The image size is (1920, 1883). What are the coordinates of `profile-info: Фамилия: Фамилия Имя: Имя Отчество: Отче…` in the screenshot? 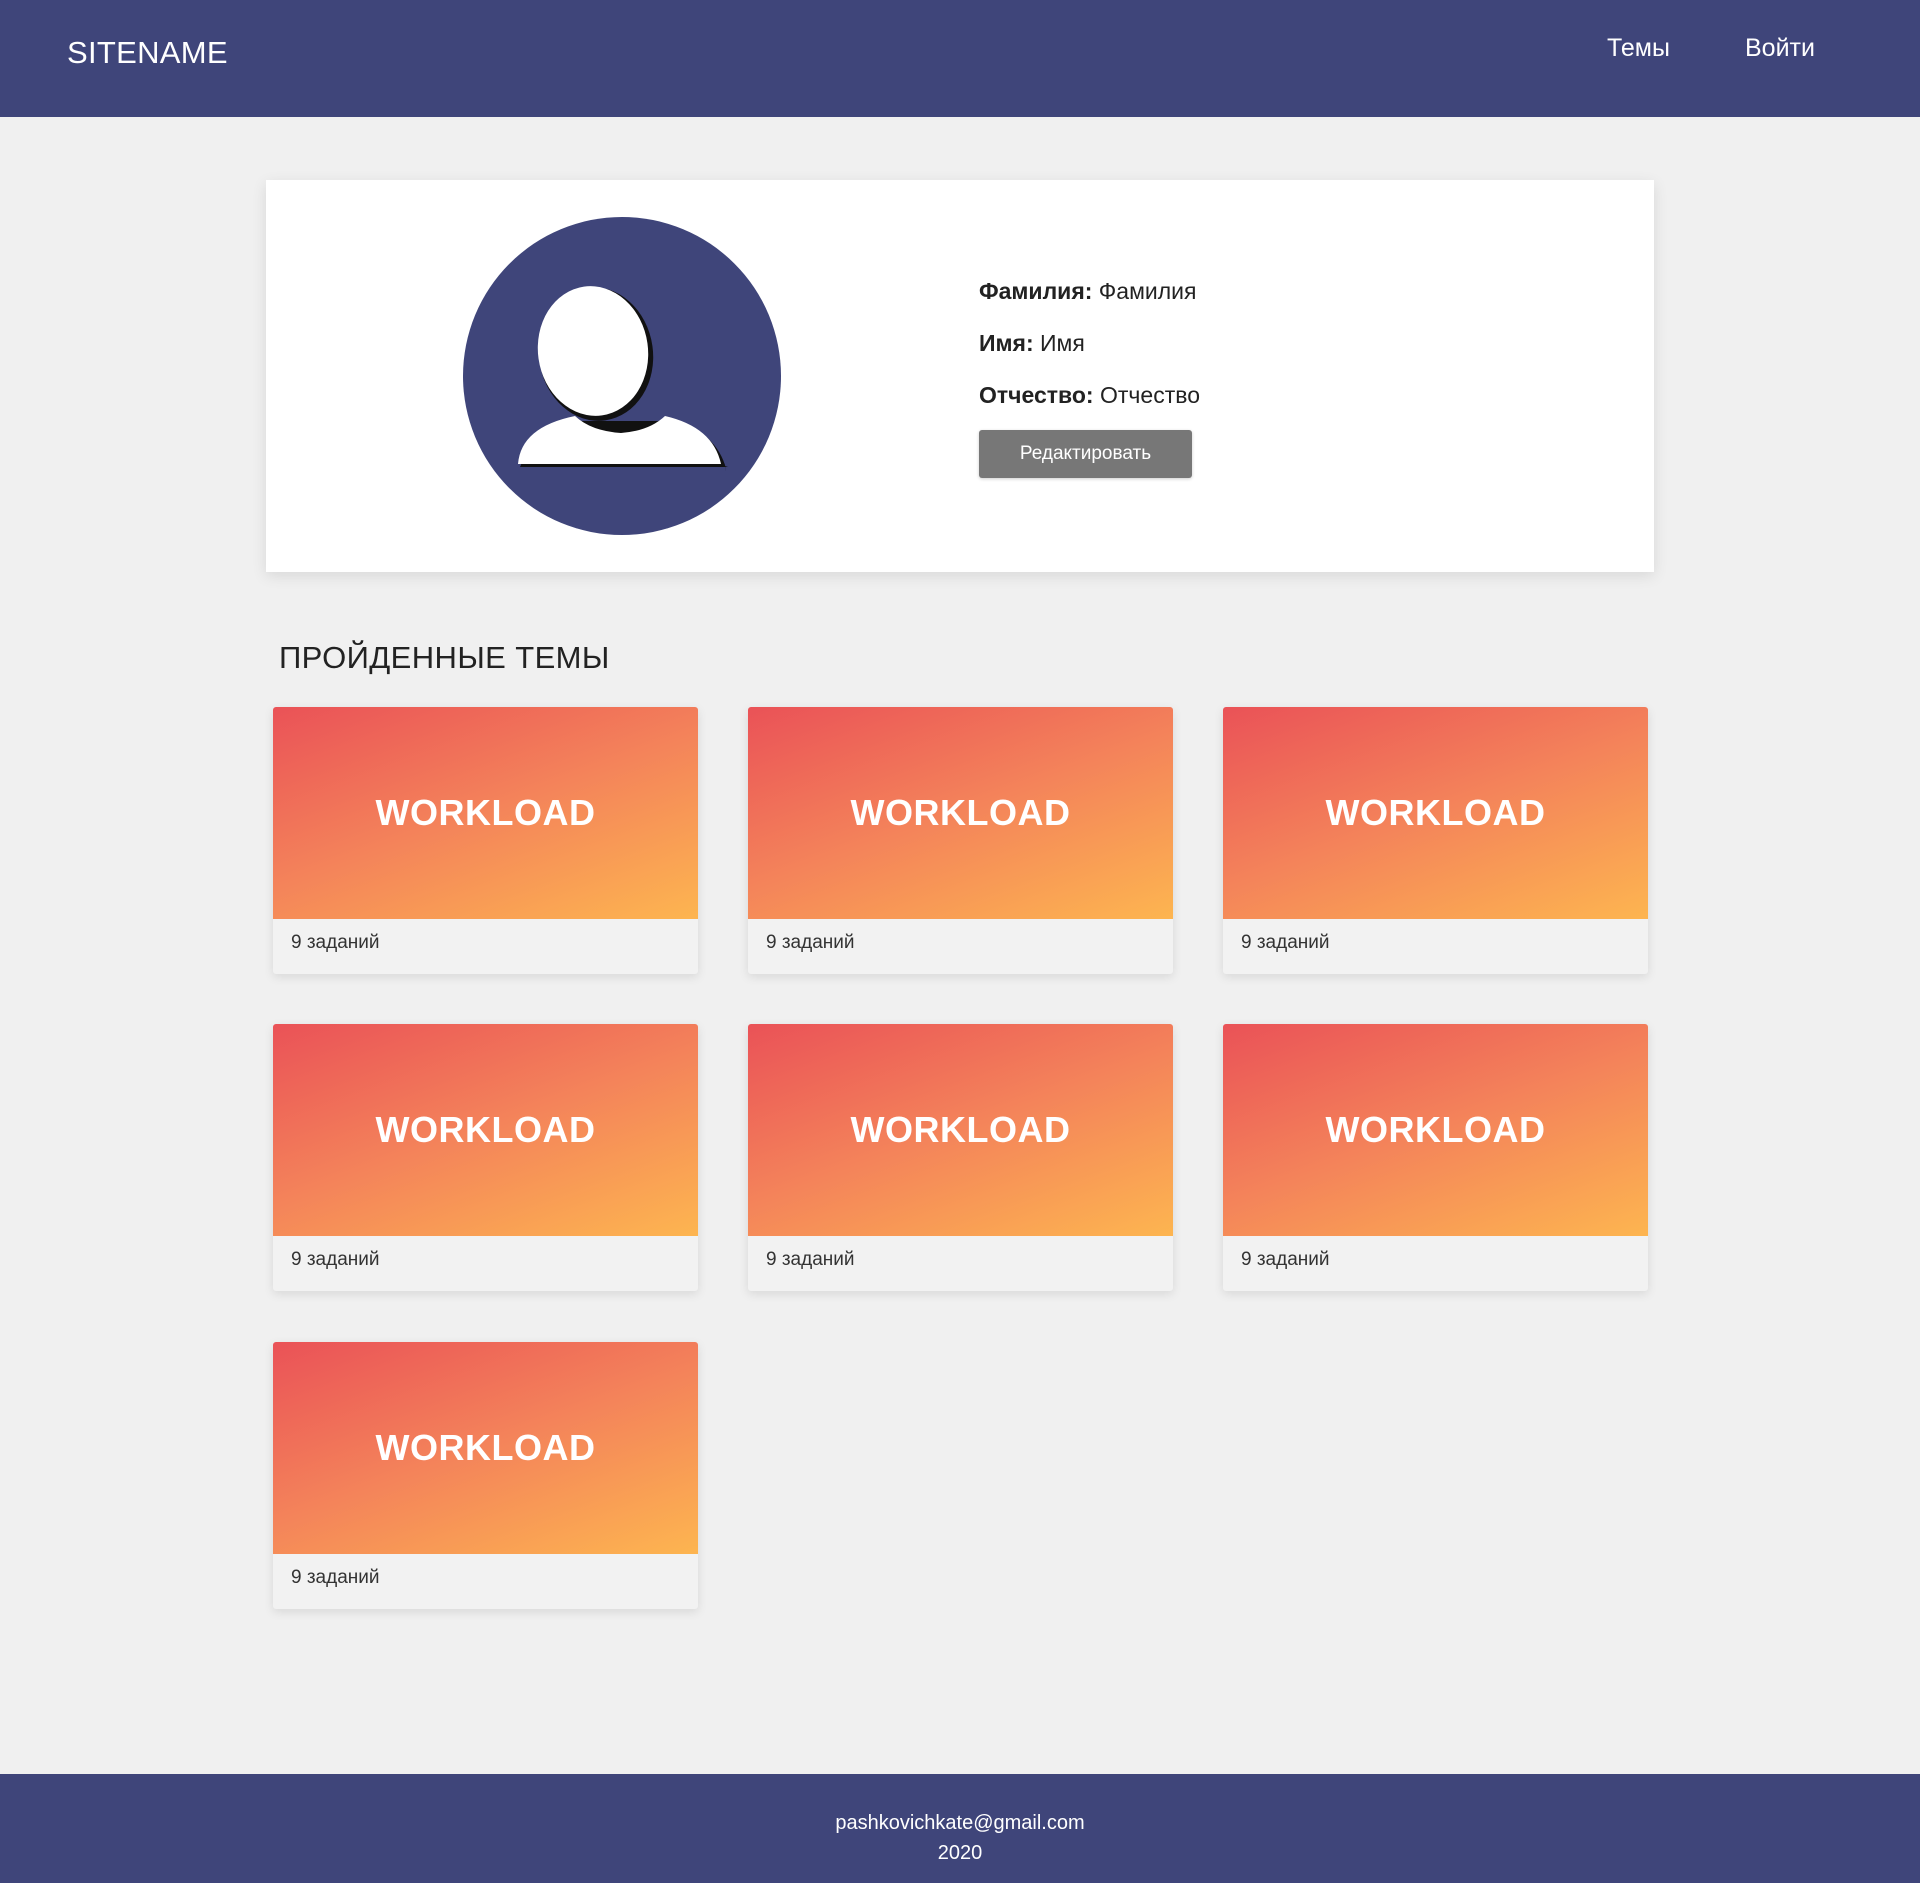 It's located at (1089, 354).